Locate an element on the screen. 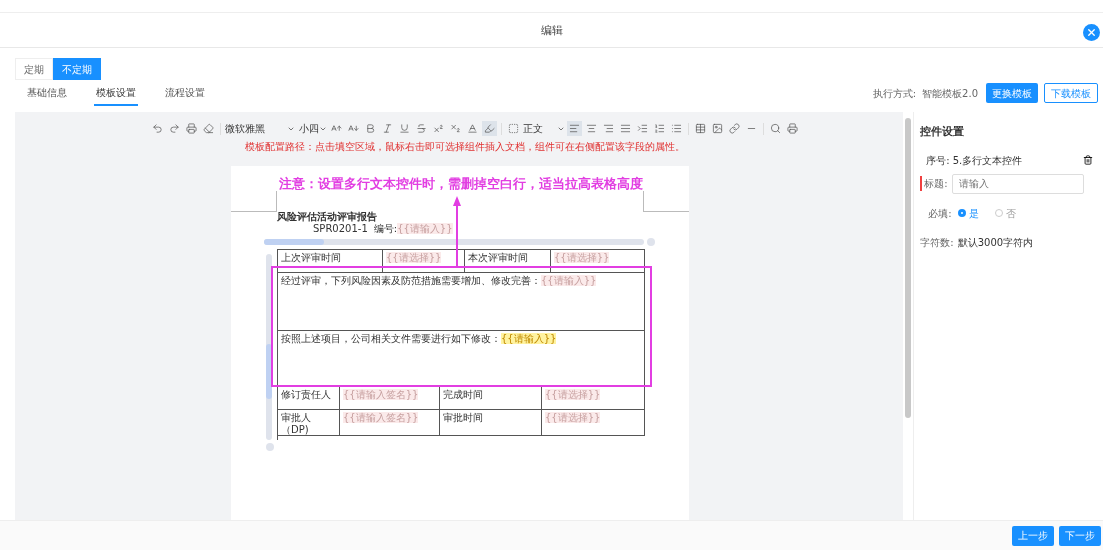  document-code: SPR0201-1 is located at coordinates (340, 229).